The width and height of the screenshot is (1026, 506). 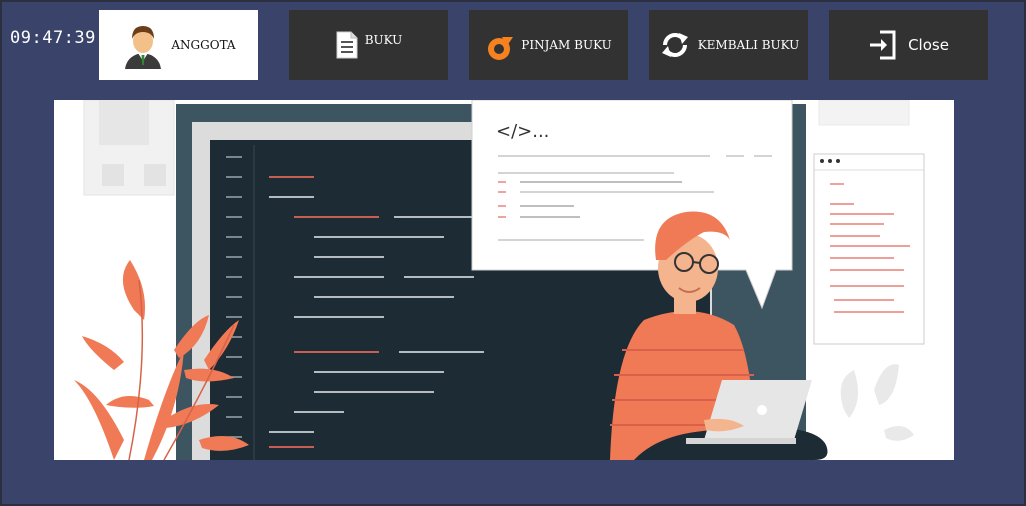 What do you see at coordinates (928, 45) in the screenshot?
I see `close-label: Close` at bounding box center [928, 45].